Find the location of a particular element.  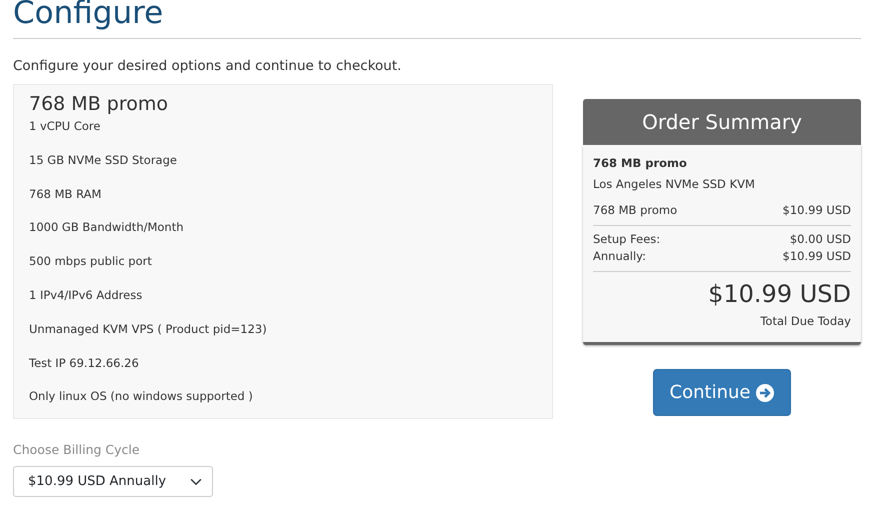

feature-text: Unmanaged KVM VPS ( Product pid=123) is located at coordinates (148, 329).